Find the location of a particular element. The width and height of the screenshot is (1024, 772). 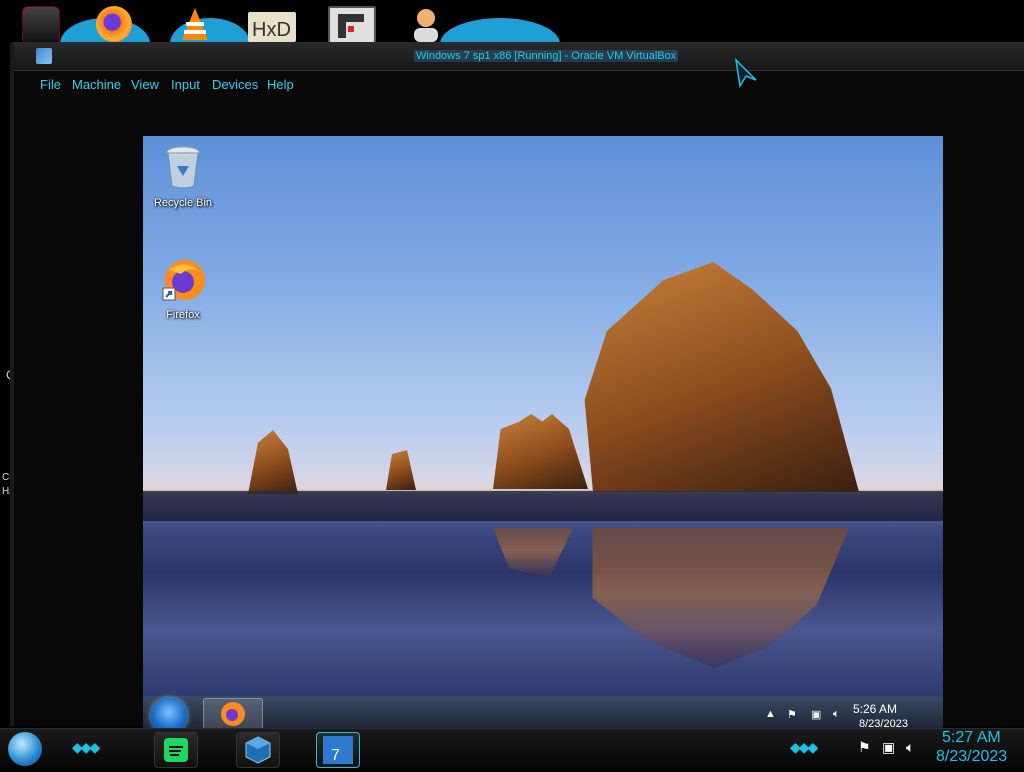

host-clock-time: 5:27 AM is located at coordinates (971, 738).